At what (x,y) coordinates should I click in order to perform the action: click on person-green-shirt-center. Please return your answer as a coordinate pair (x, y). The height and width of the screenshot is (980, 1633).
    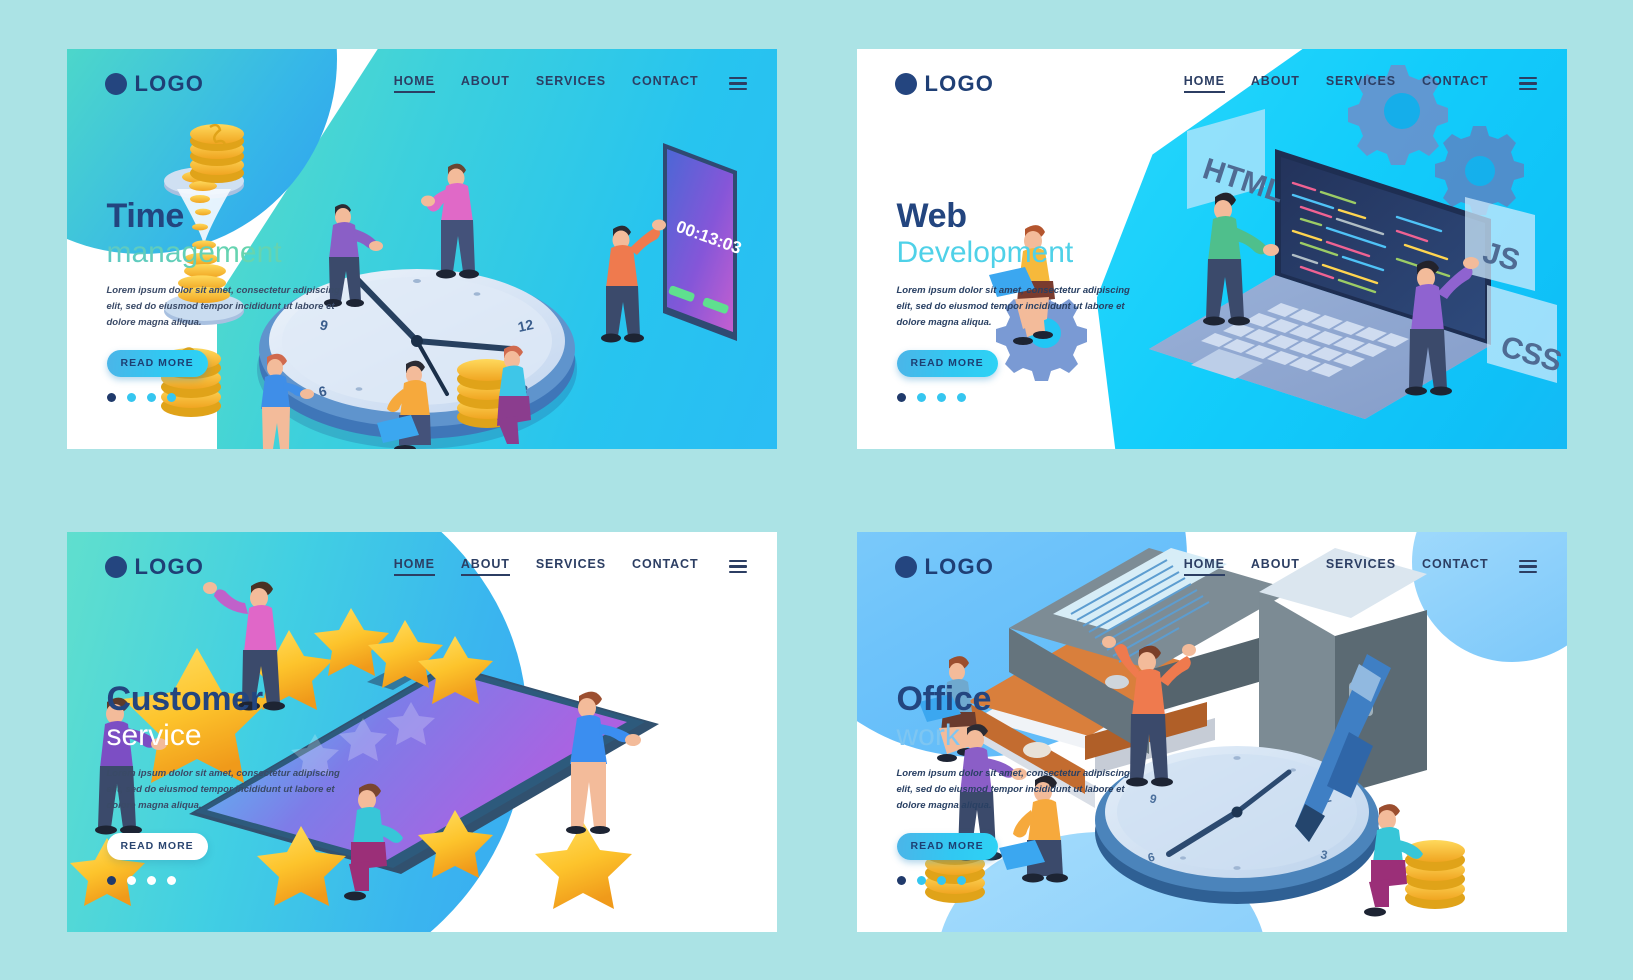
    Looking at the image, I should click on (1240, 258).